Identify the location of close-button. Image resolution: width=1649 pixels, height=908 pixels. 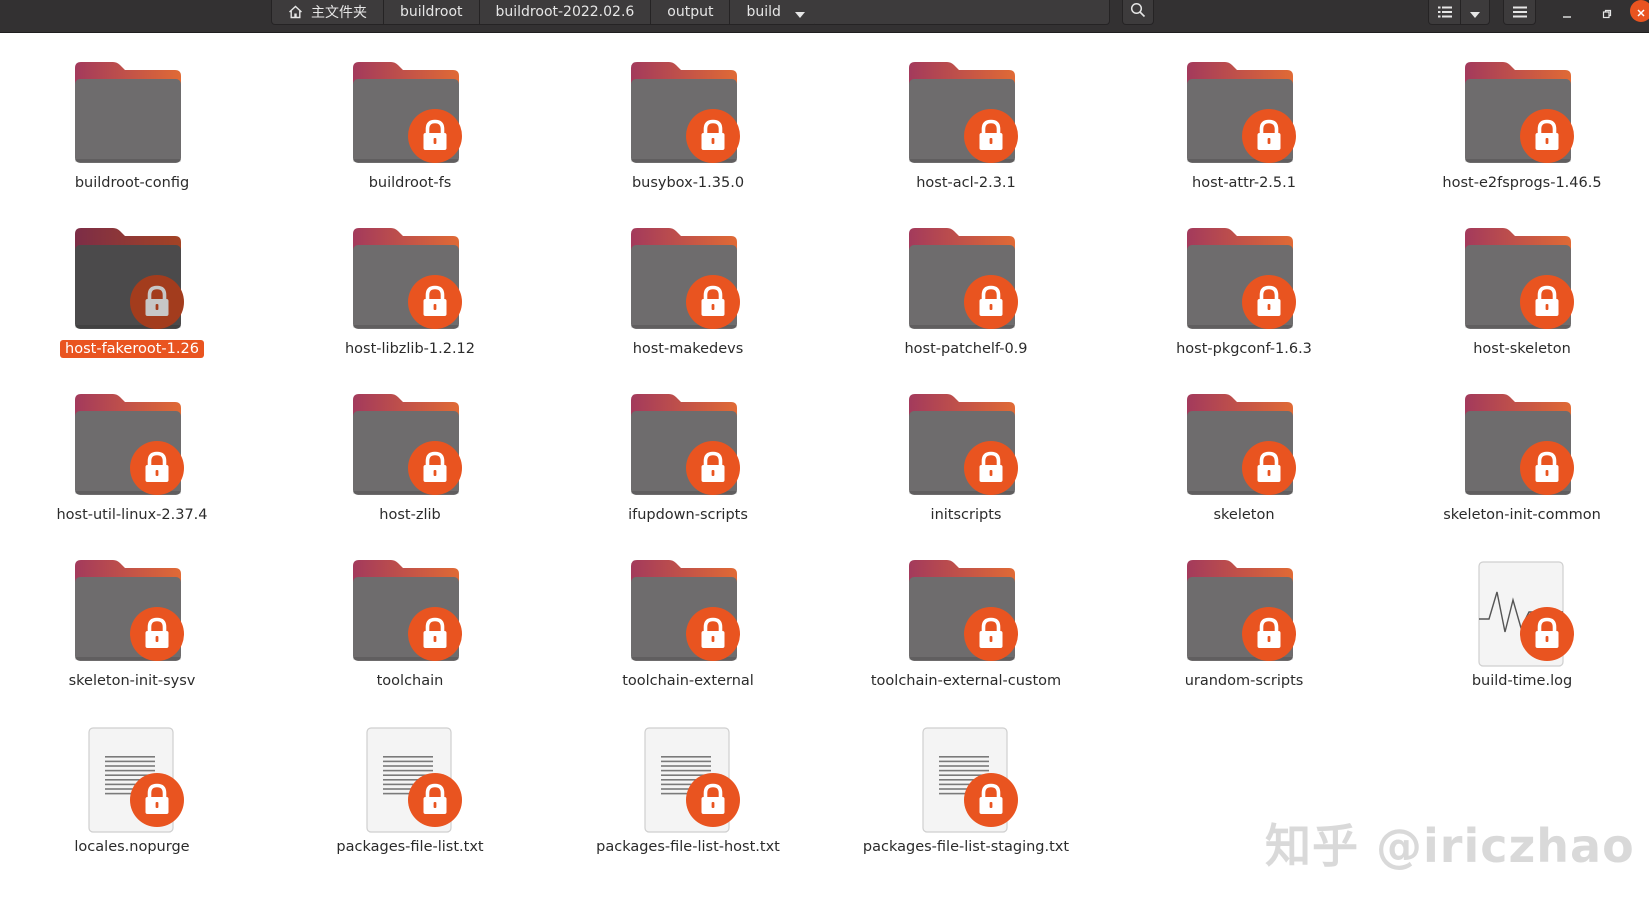
(1639, 11).